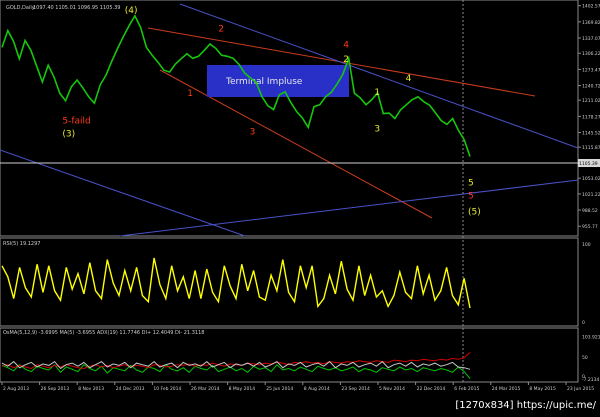  I want to click on date-tick-label: 23 Sep 2014, so click(355, 389).